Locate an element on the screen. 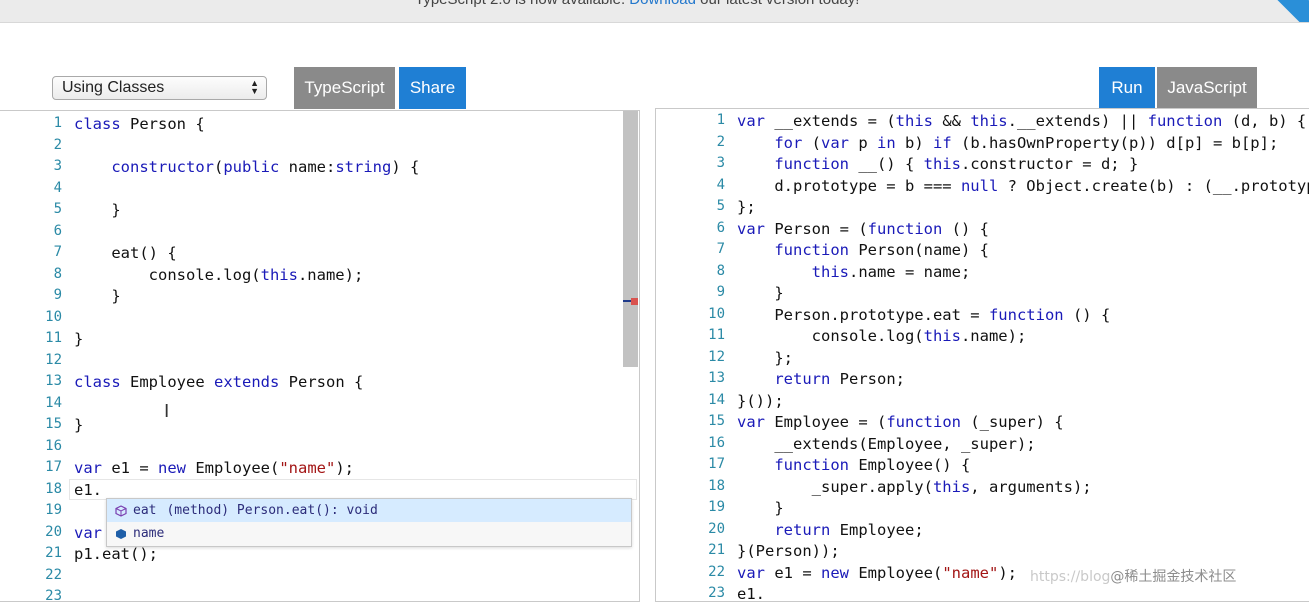 This screenshot has width=1309, height=602. autocomplete-label: eat is located at coordinates (145, 510).